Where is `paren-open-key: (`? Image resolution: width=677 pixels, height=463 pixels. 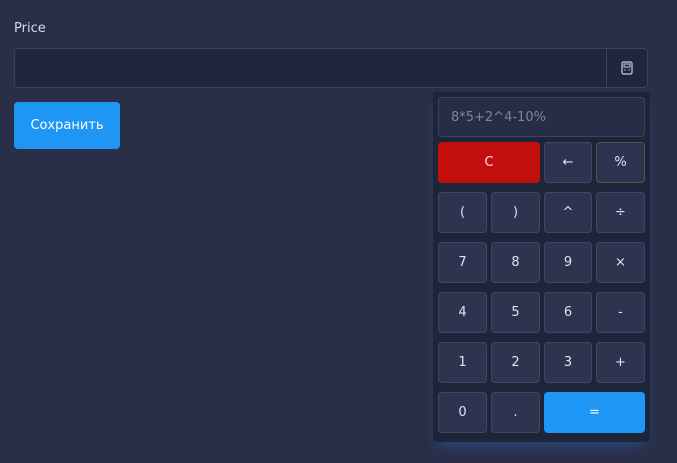
paren-open-key: ( is located at coordinates (462, 212).